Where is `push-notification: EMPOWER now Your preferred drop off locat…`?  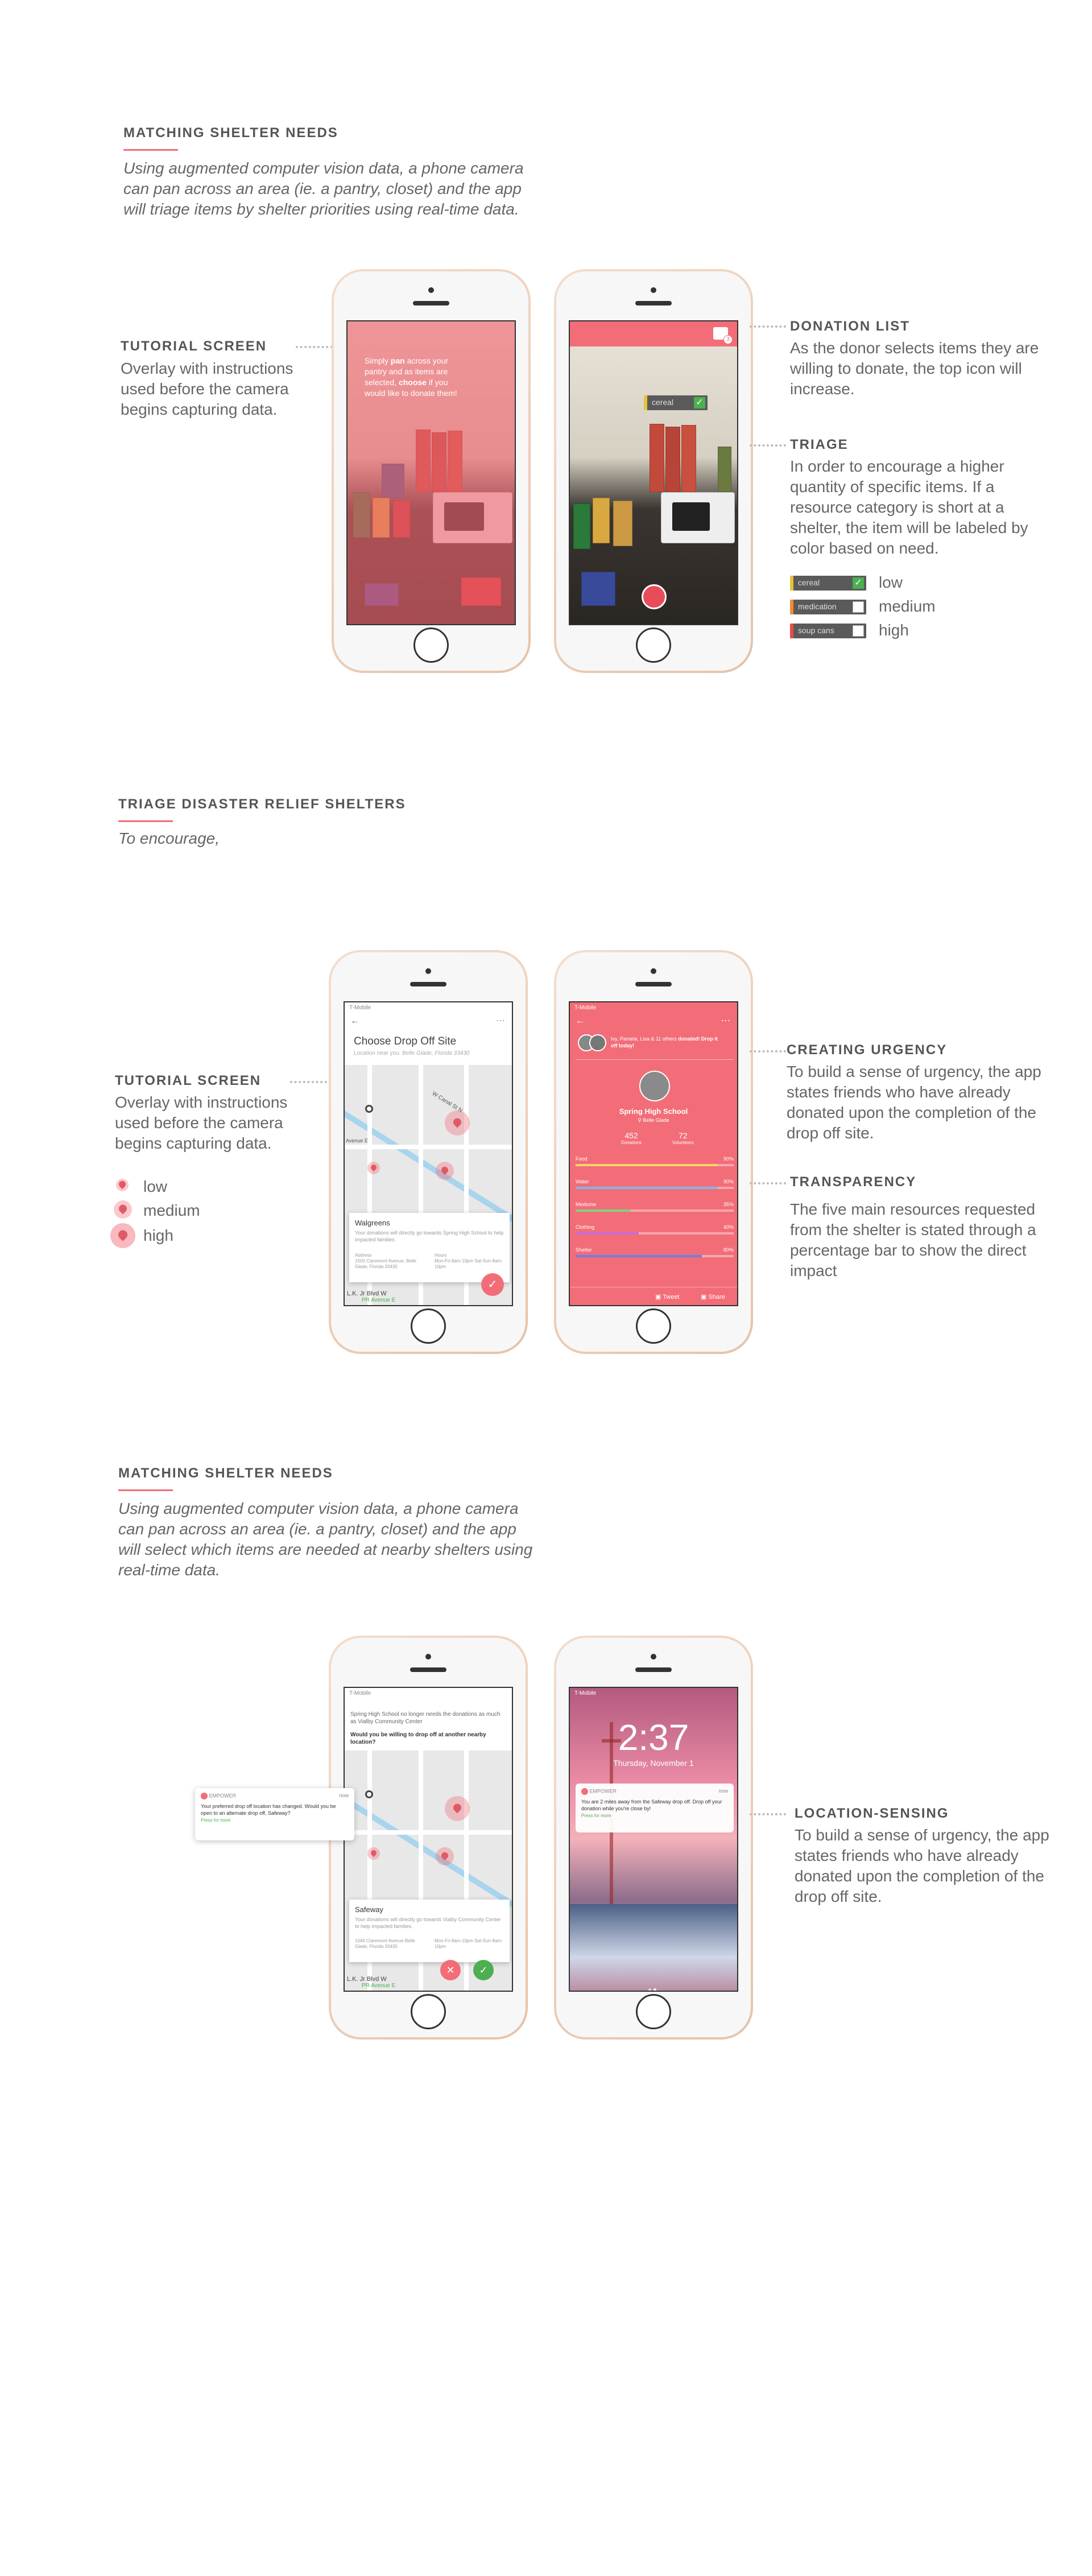 push-notification: EMPOWER now Your preferred drop off locat… is located at coordinates (274, 1814).